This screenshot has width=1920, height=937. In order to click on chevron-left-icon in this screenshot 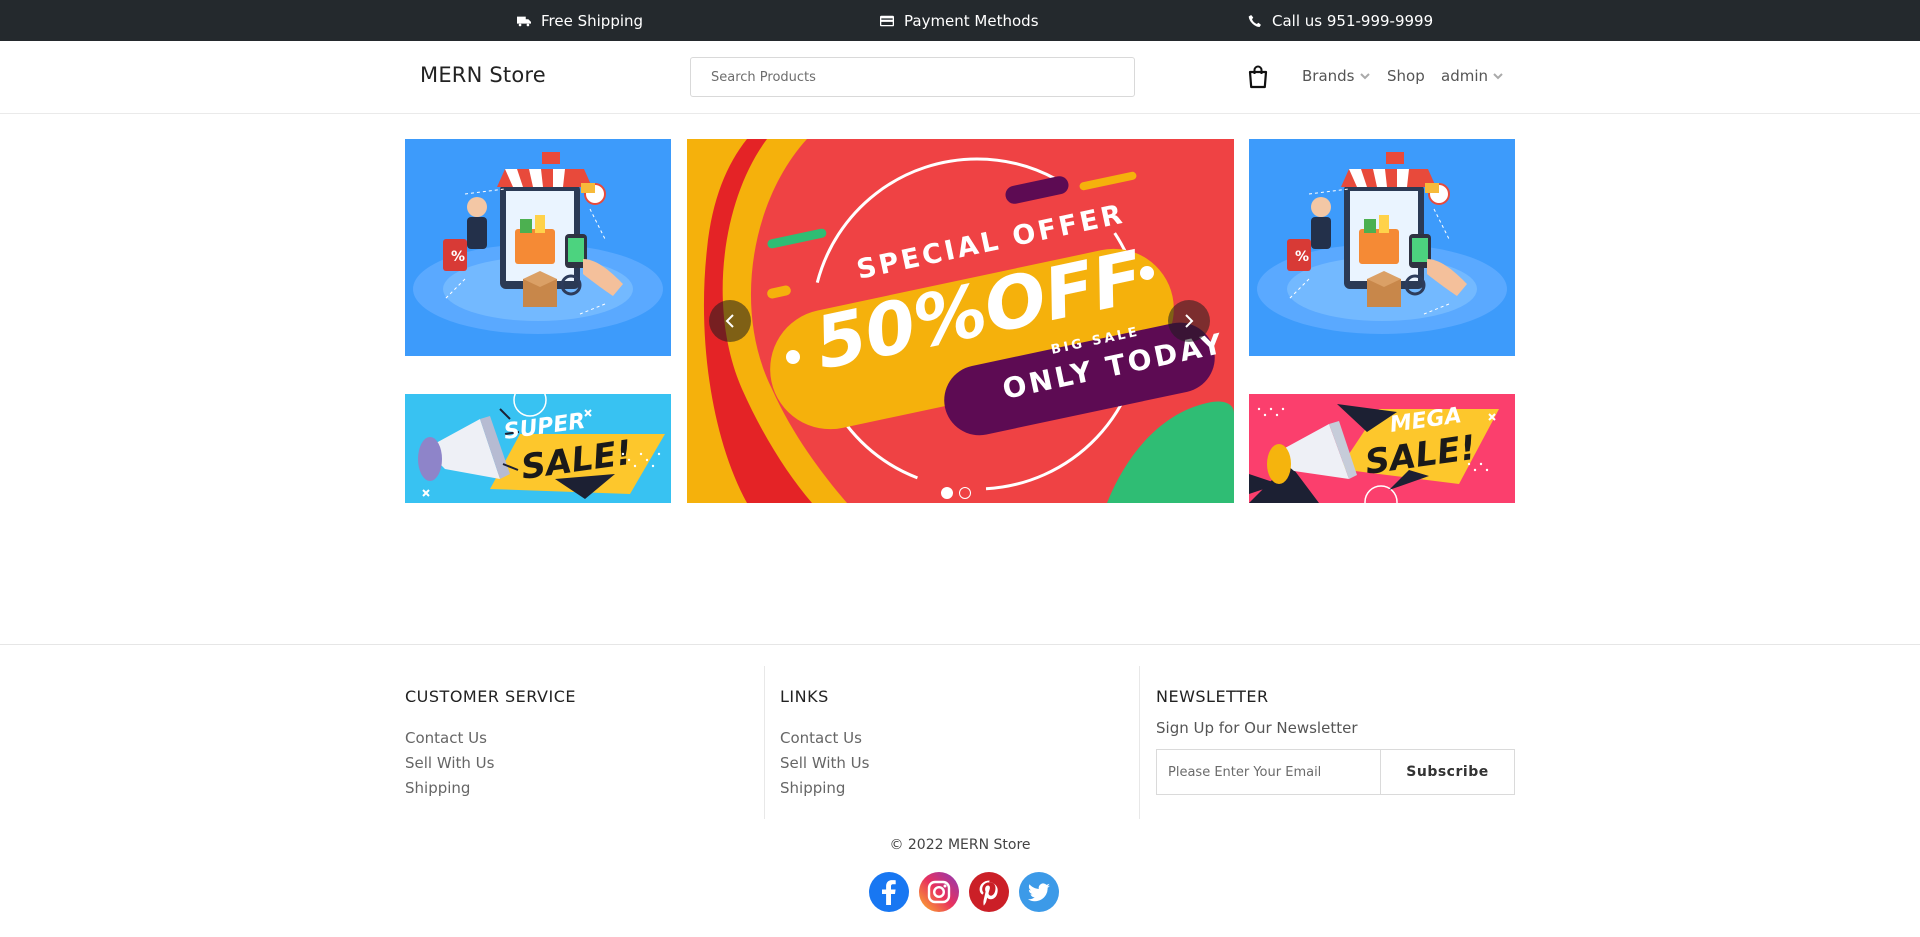, I will do `click(729, 321)`.